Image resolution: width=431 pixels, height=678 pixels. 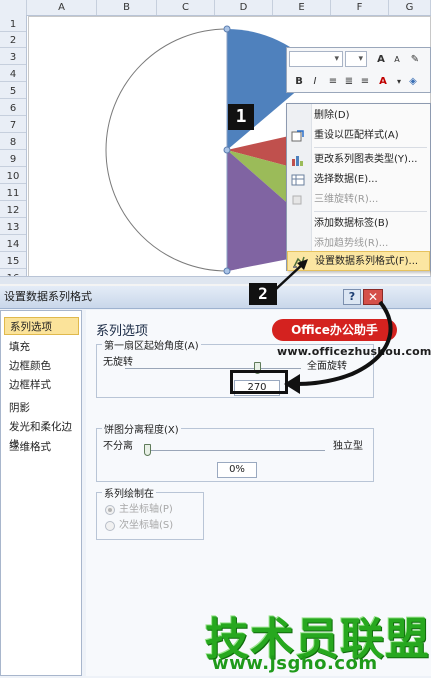 I want to click on font-size-combo: ▾, so click(x=356, y=59).